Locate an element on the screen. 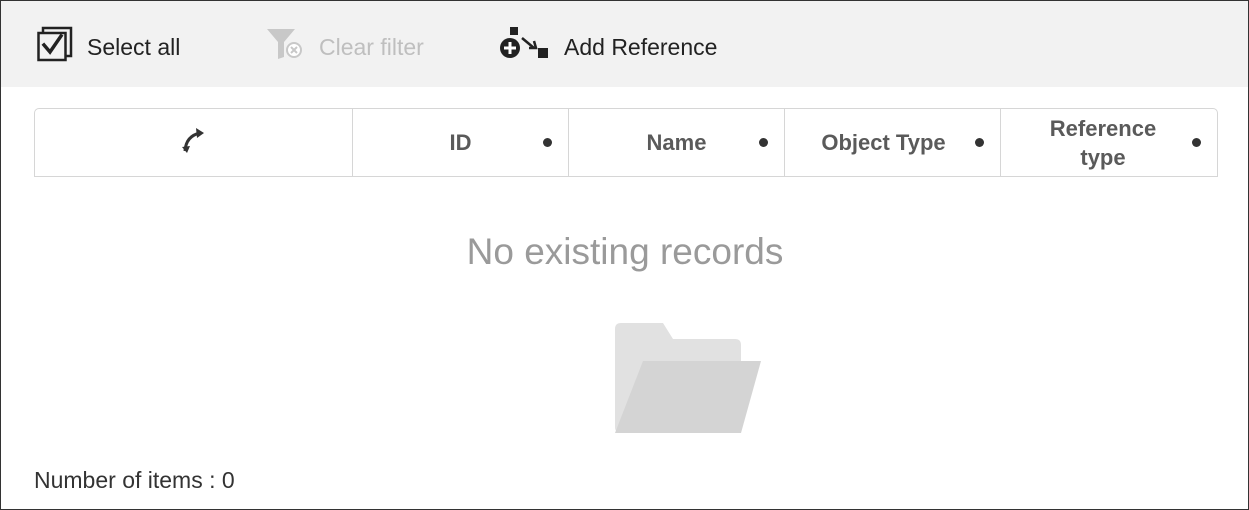 The width and height of the screenshot is (1249, 510). column-label-name: Name is located at coordinates (676, 142).